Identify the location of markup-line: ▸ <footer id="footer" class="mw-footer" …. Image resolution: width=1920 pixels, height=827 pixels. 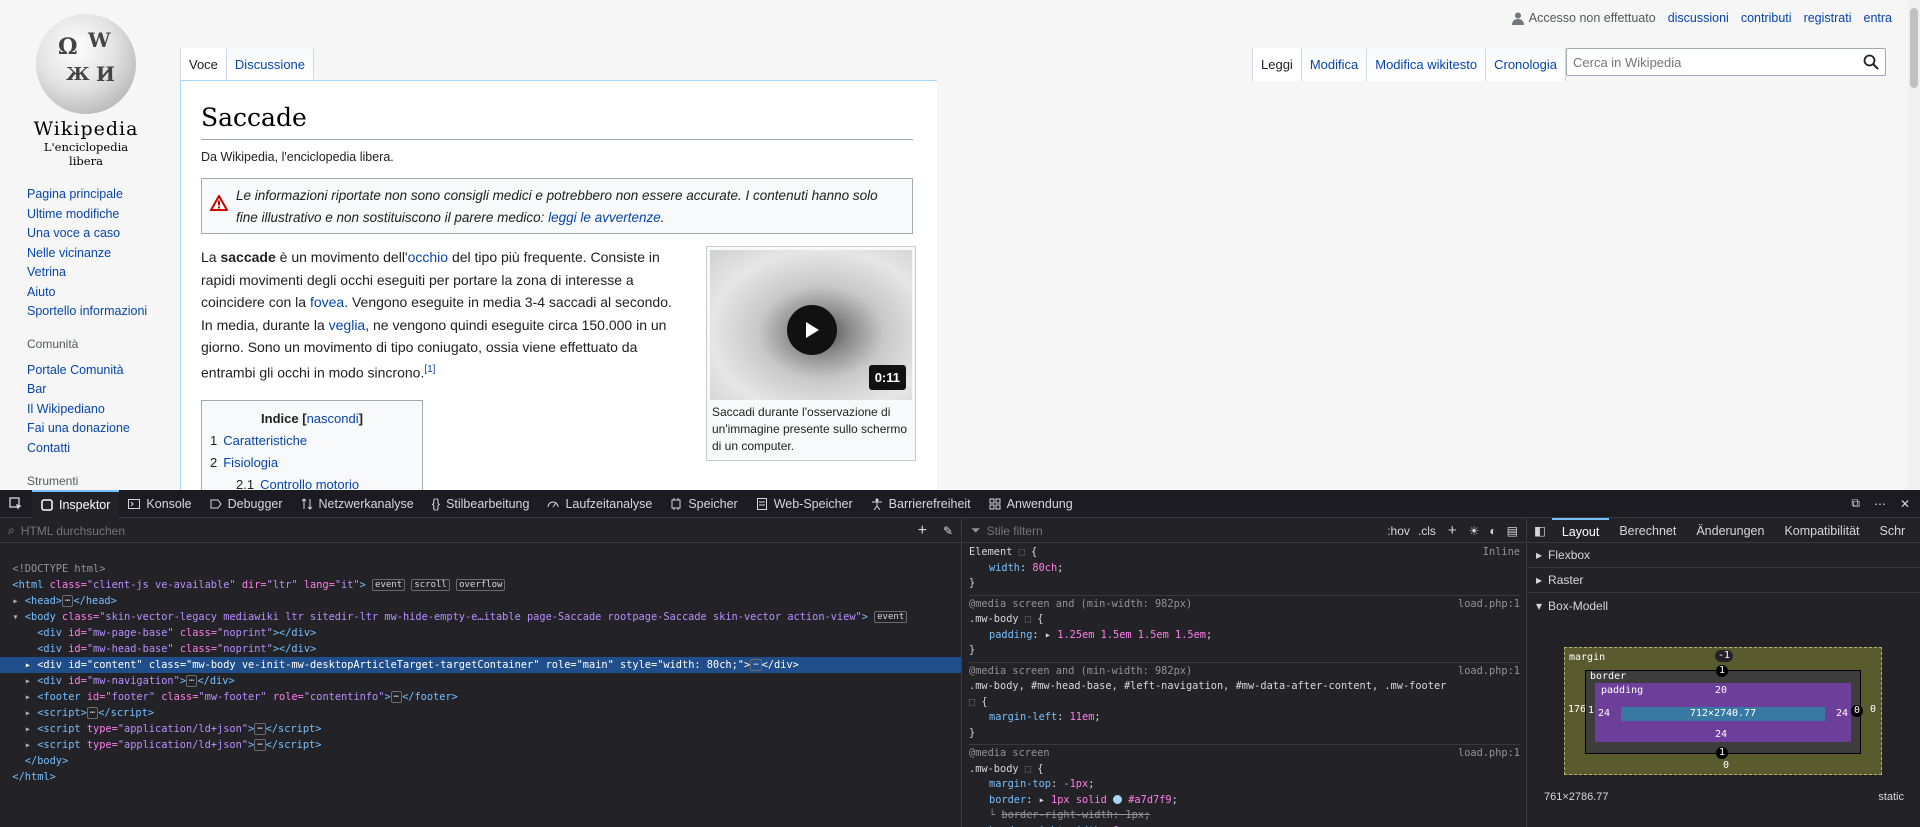
(480, 697).